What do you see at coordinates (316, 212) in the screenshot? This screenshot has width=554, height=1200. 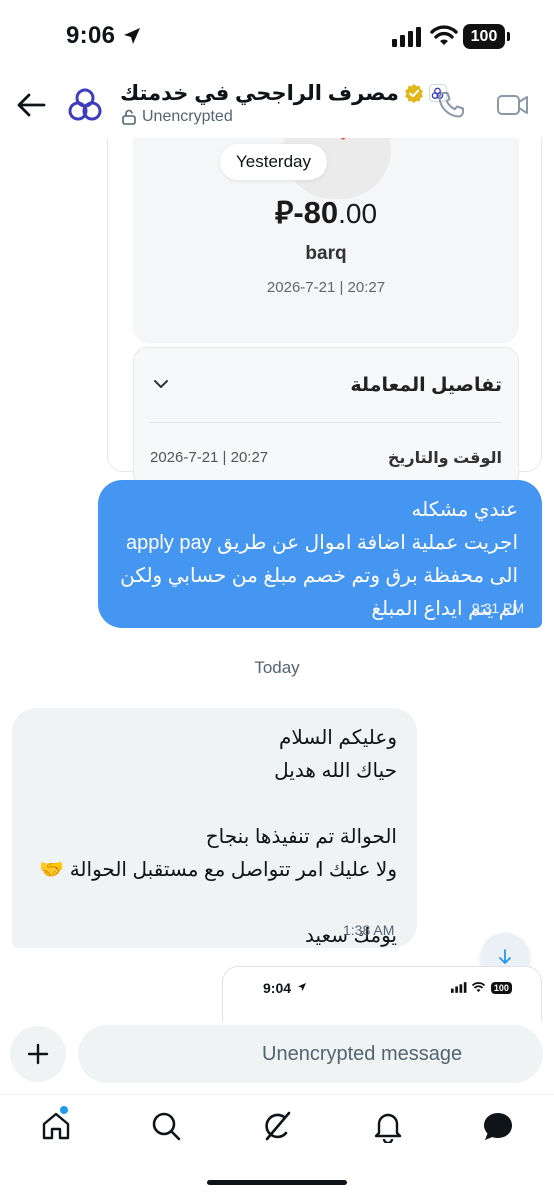 I see `amount-integer: -80` at bounding box center [316, 212].